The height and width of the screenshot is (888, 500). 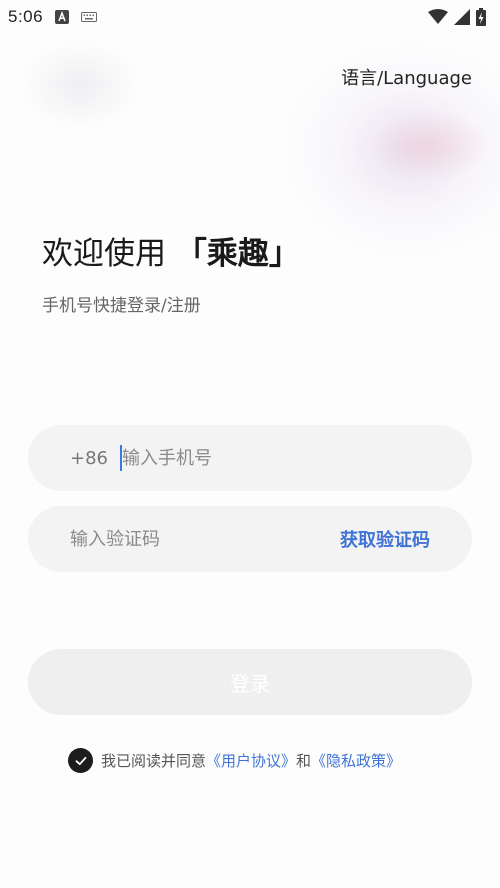 I want to click on login-button: 登录, so click(x=250, y=682).